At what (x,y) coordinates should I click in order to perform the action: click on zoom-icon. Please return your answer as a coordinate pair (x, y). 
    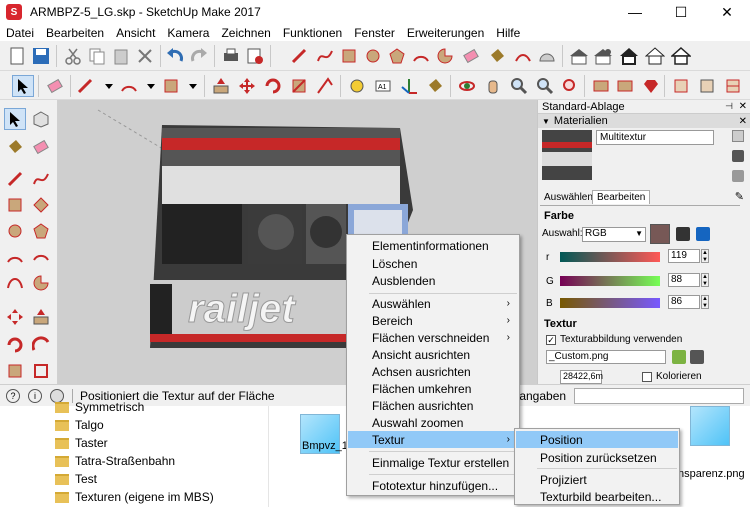
    Looking at the image, I should click on (519, 86).